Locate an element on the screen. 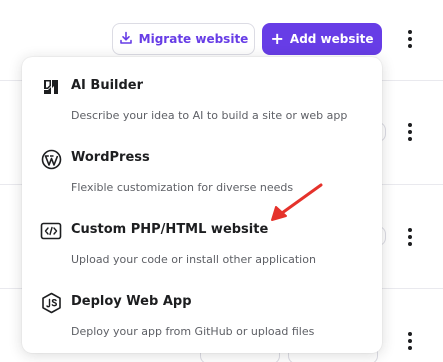  ai-builder-icon is located at coordinates (51, 87).